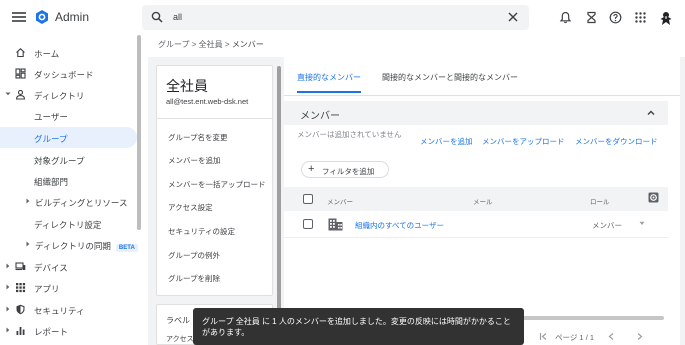 The image size is (685, 345). Describe the element at coordinates (335, 17) in the screenshot. I see `search-bar: all` at that location.